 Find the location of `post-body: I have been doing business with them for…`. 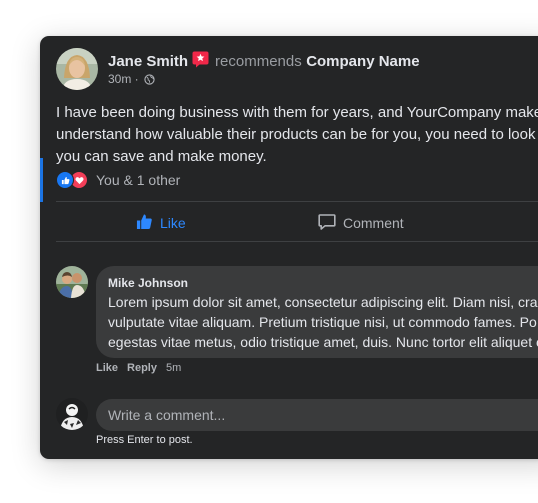

post-body: I have been doing business with them for… is located at coordinates (297, 135).